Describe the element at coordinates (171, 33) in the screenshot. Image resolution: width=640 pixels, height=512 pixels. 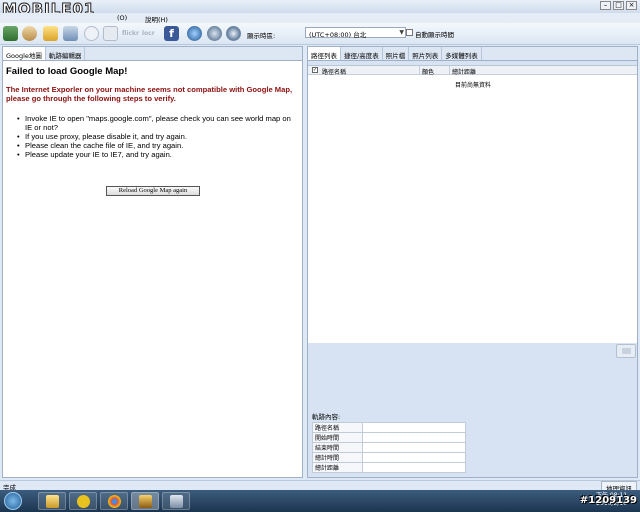
I see `facebook-icon: f` at that location.